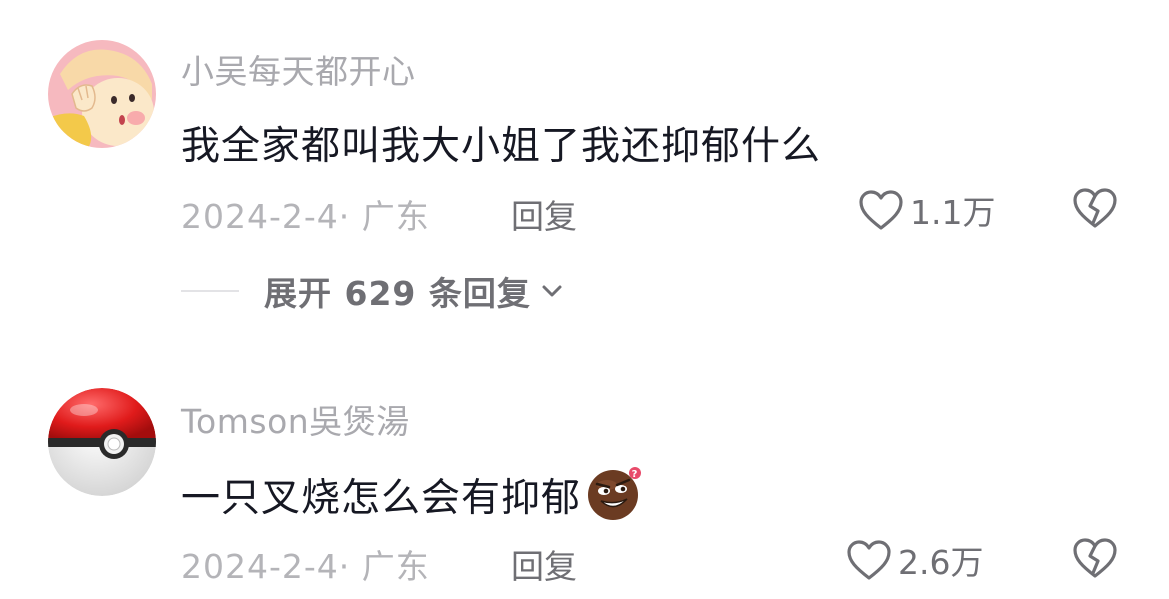 The image size is (1169, 599). I want to click on username: 小吴每天都开心, so click(298, 69).